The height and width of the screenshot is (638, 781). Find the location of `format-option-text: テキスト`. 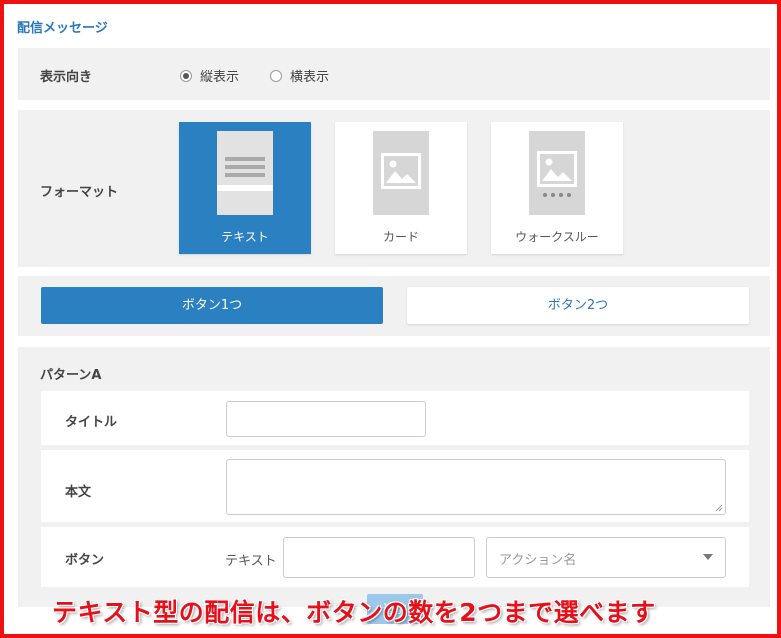

format-option-text: テキスト is located at coordinates (245, 188).